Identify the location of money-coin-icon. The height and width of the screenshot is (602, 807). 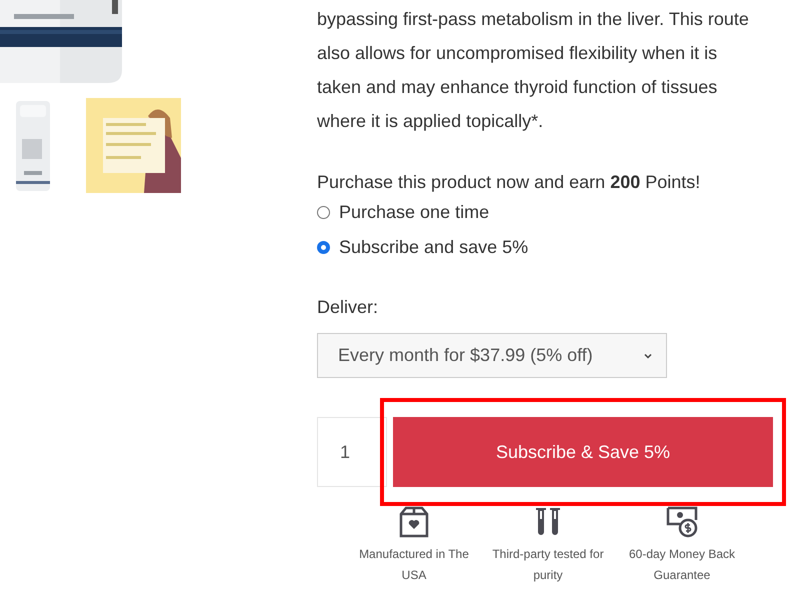
(682, 522).